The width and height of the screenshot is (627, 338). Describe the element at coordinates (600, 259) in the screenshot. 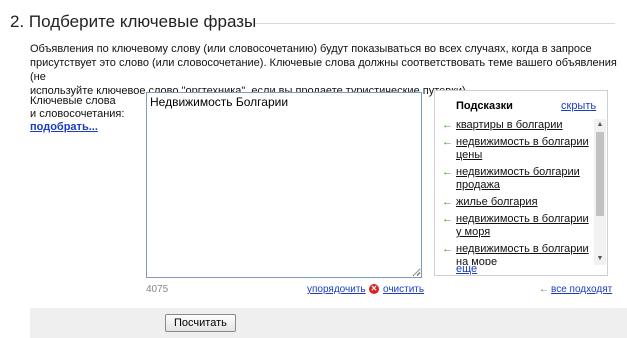

I see `scroll-down-icon: ▼` at that location.